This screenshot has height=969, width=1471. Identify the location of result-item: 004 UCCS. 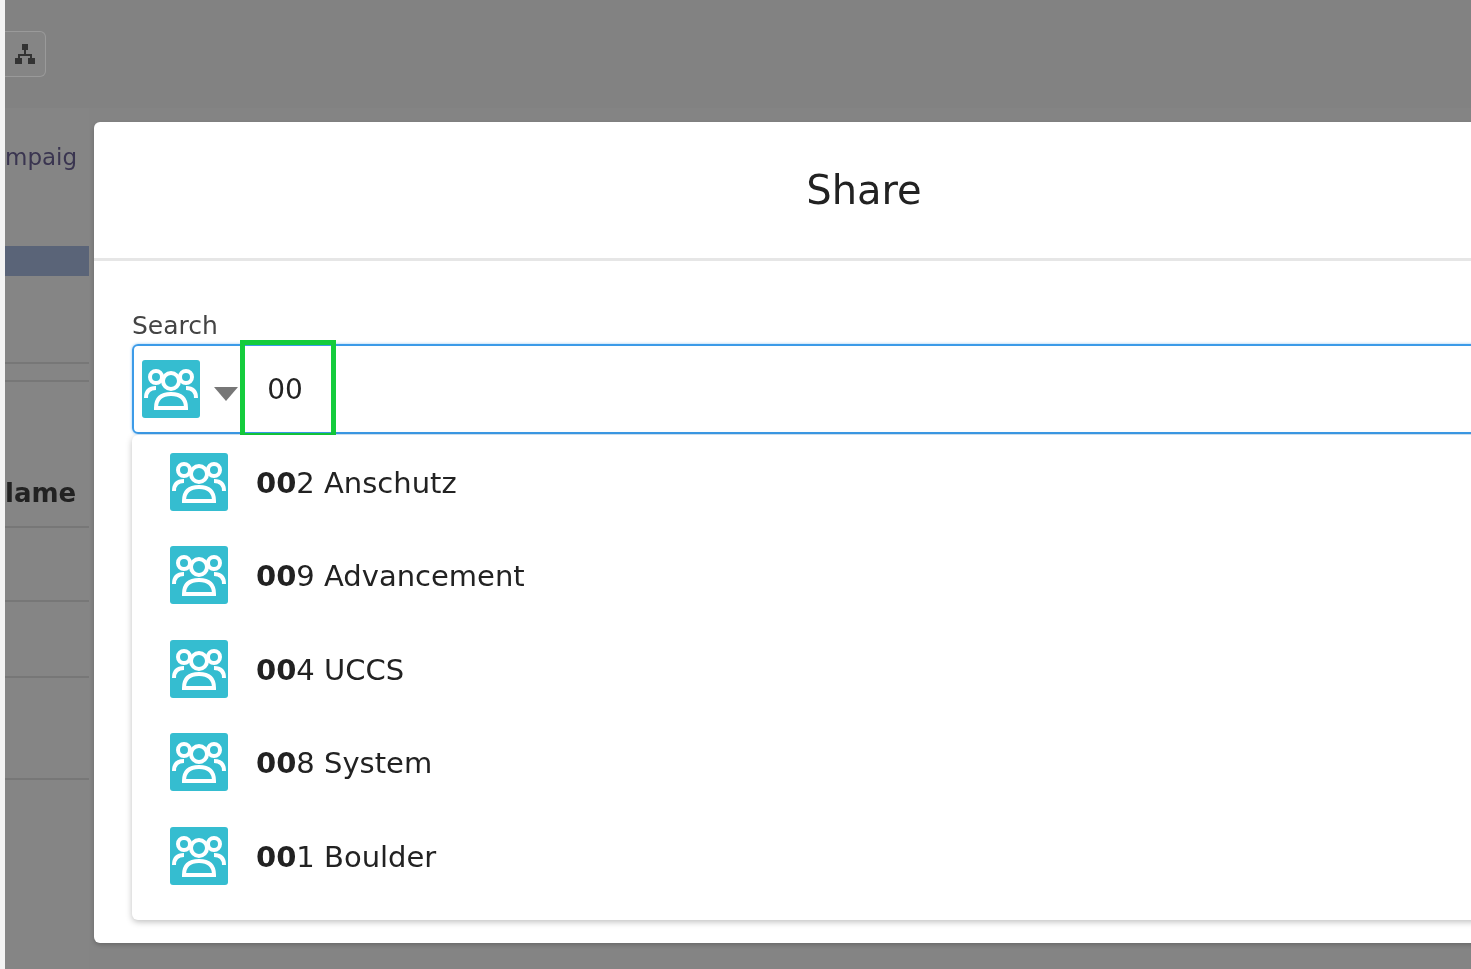
(801, 686).